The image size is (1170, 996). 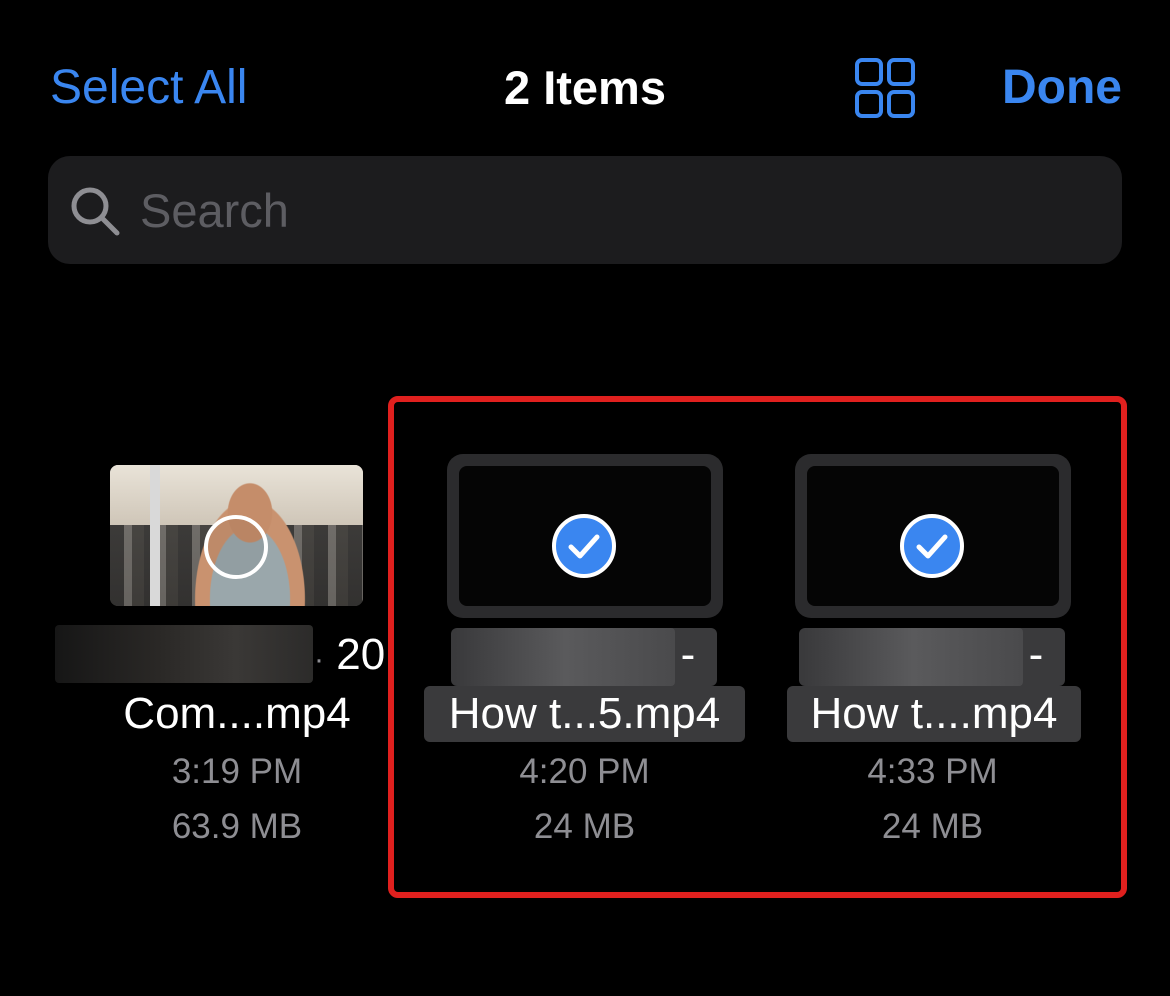 I want to click on file-time: 3:19 PM, so click(x=237, y=771).